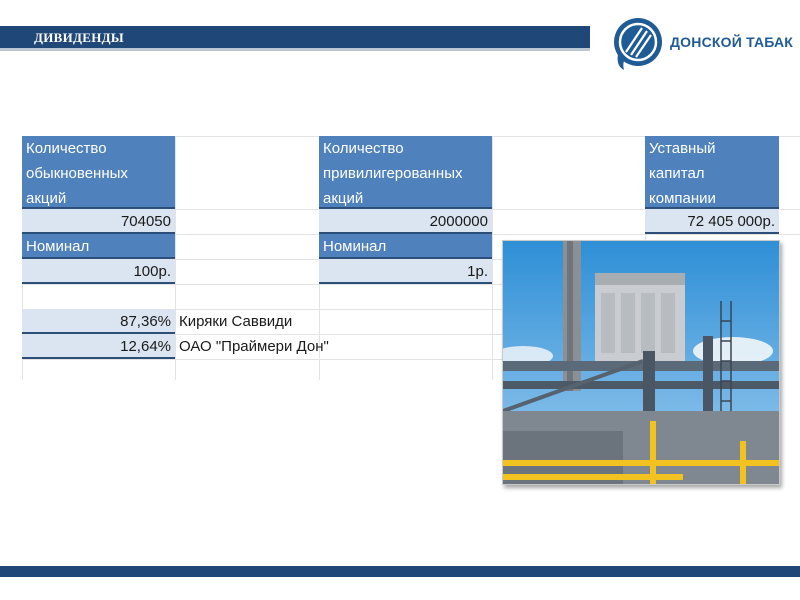  I want to click on logo-emblem-icon, so click(638, 44).